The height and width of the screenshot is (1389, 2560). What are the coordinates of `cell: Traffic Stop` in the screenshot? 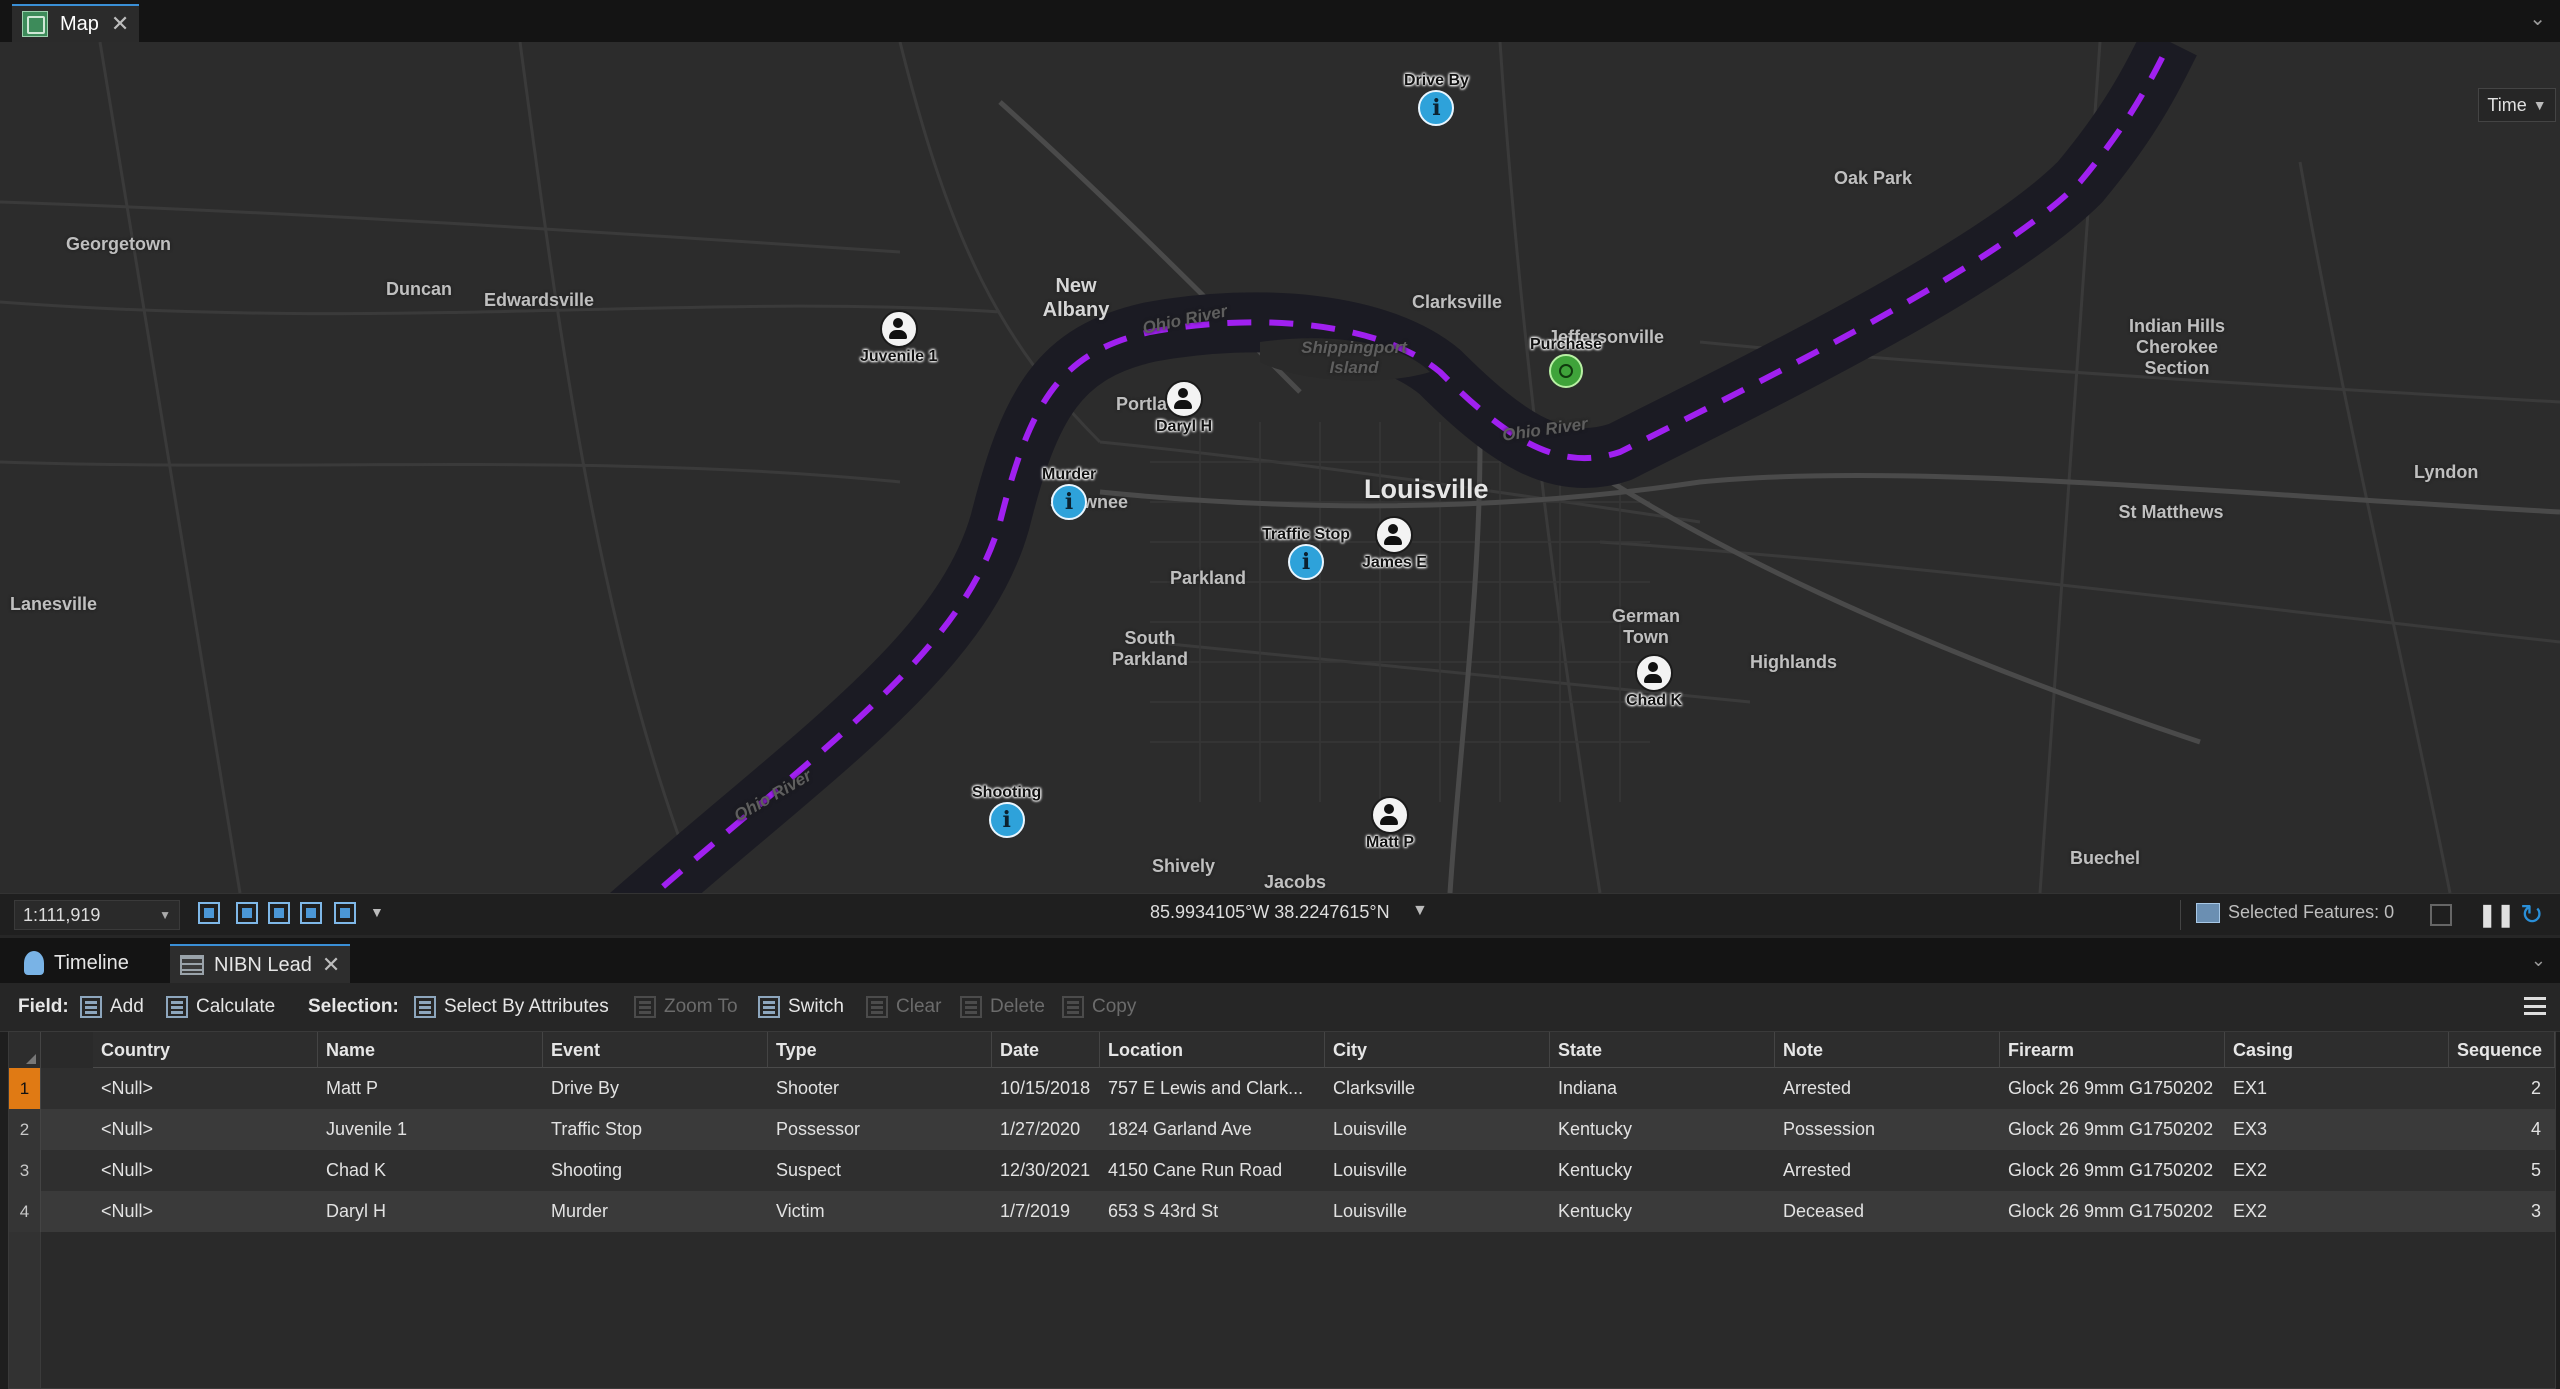 It's located at (655, 1129).